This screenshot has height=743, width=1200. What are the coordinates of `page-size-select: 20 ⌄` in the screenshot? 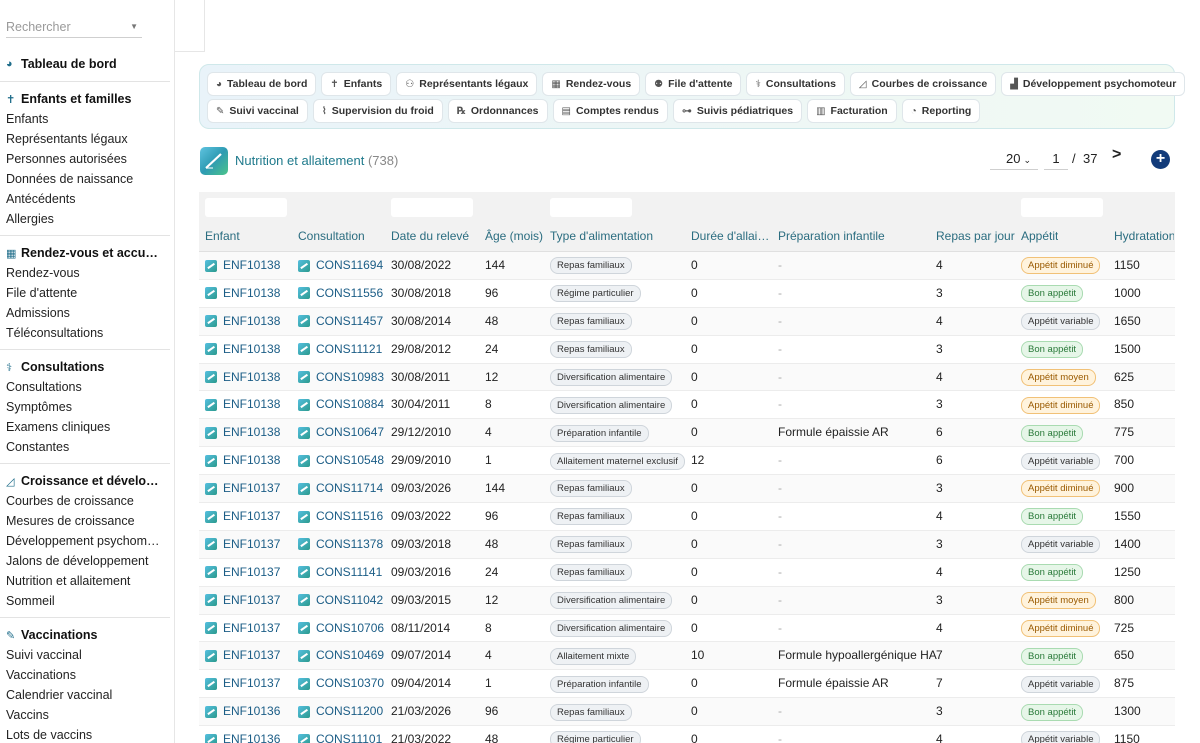 It's located at (1014, 159).